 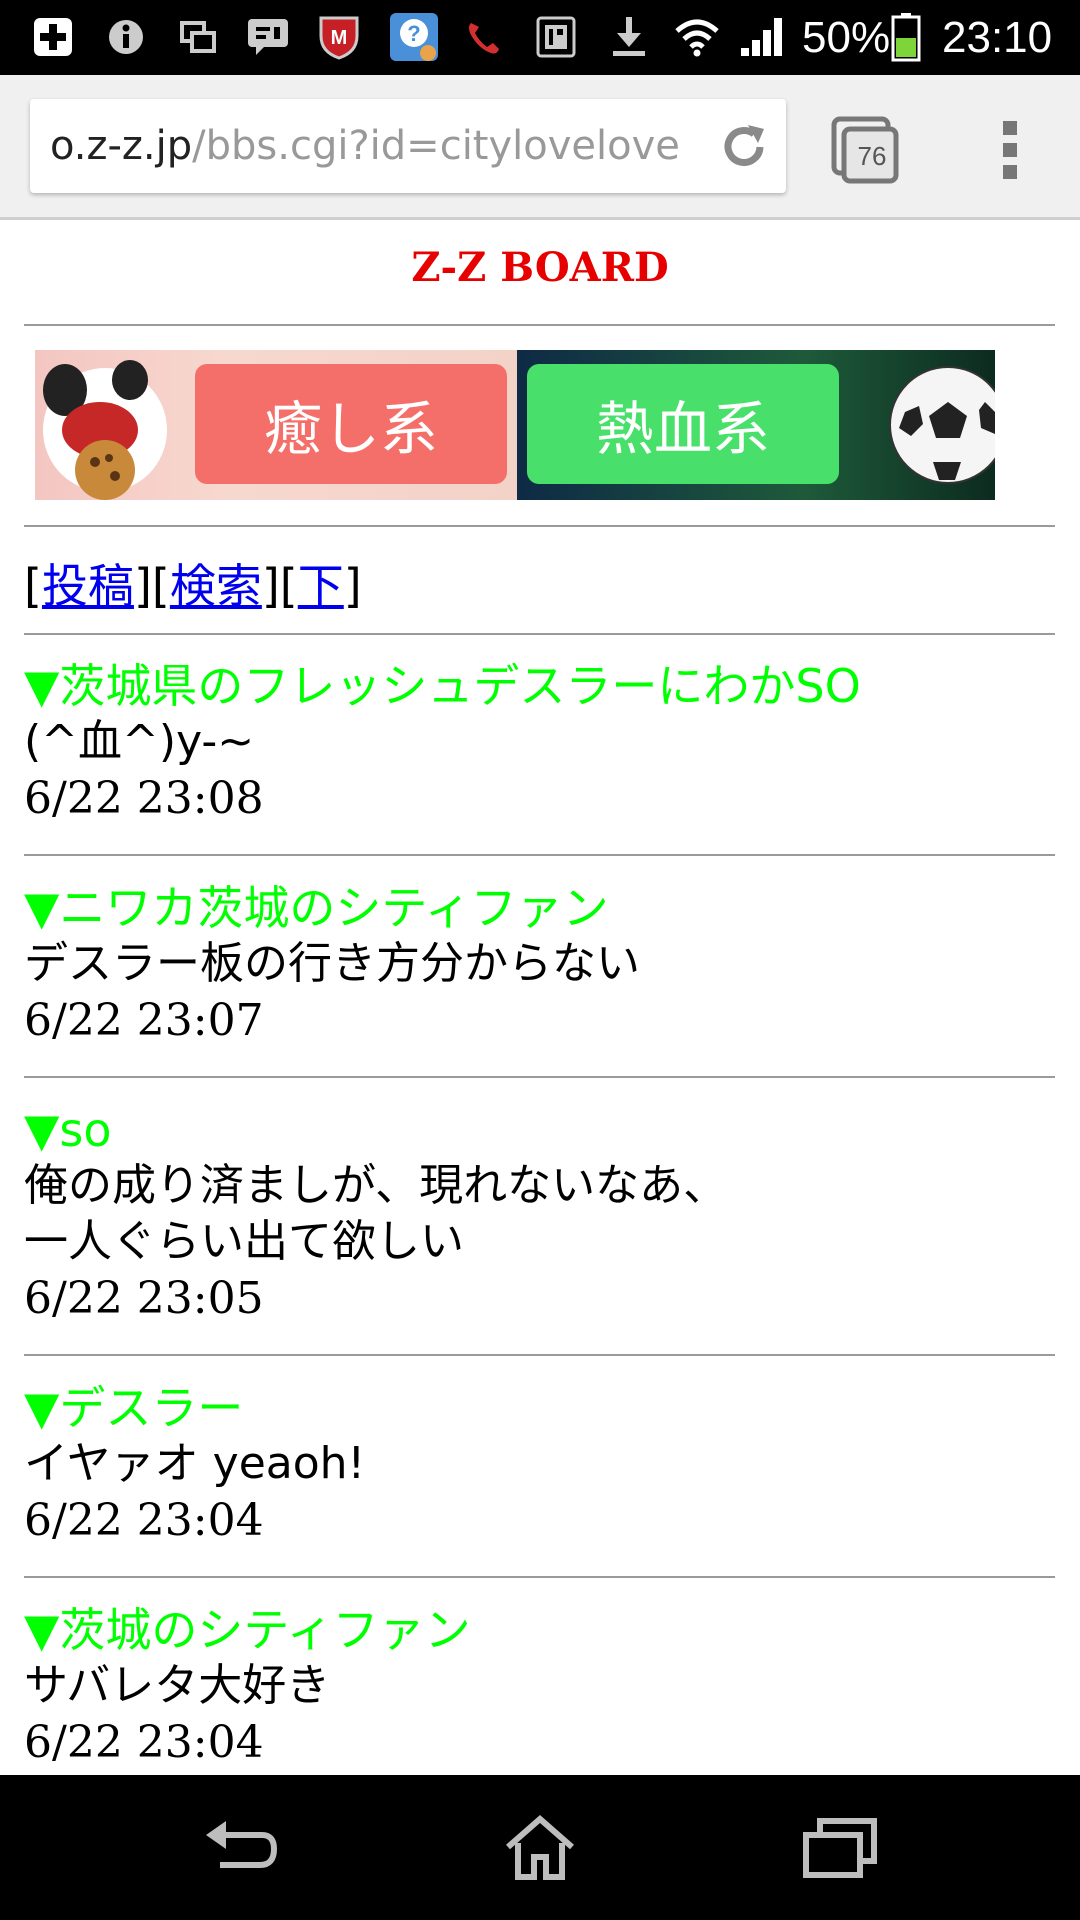 I want to click on post-item: ▼茨城のシティファン サバレタ大好き 6/22 23:04, so click(x=539, y=1687).